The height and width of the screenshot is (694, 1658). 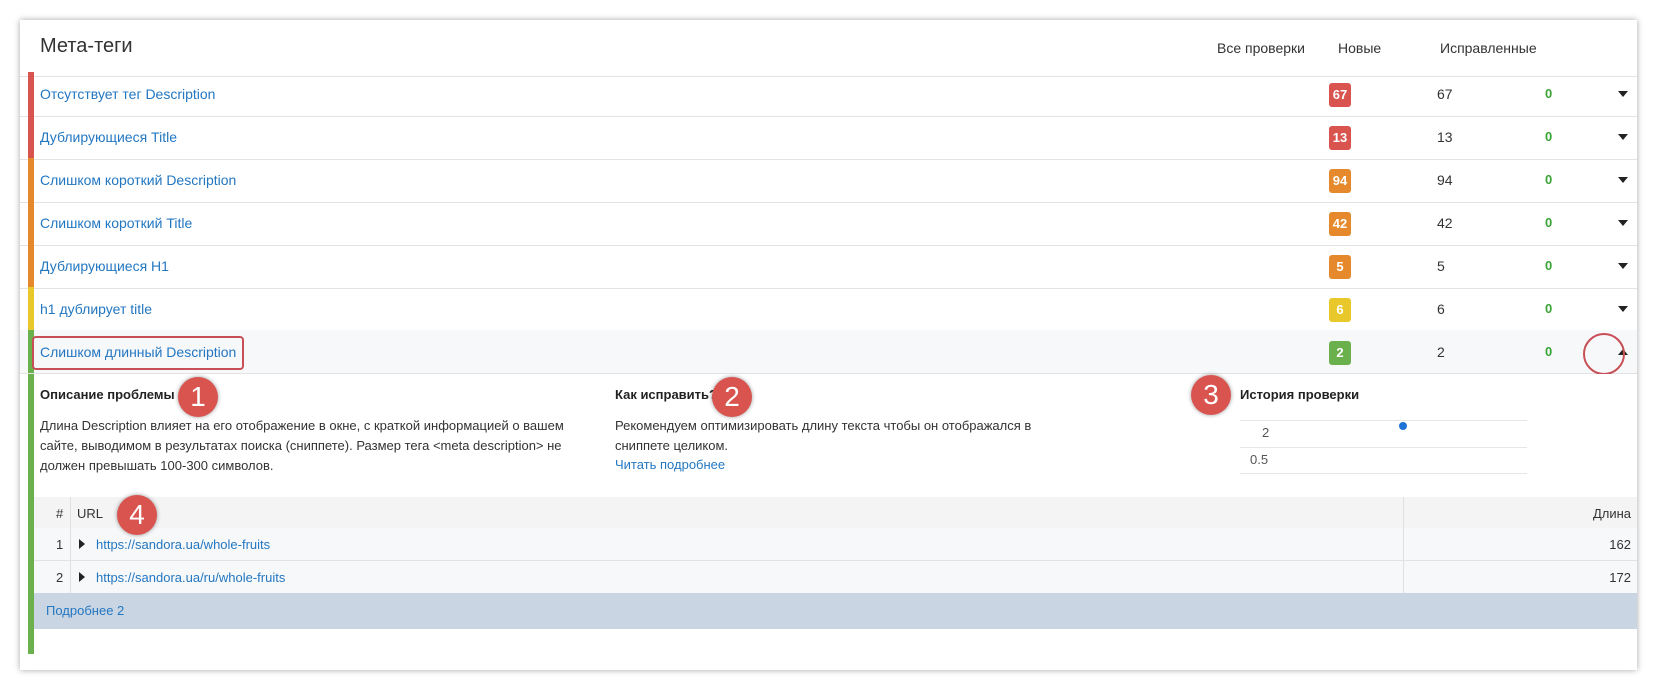 What do you see at coordinates (1266, 432) in the screenshot?
I see `history-y-label: 2` at bounding box center [1266, 432].